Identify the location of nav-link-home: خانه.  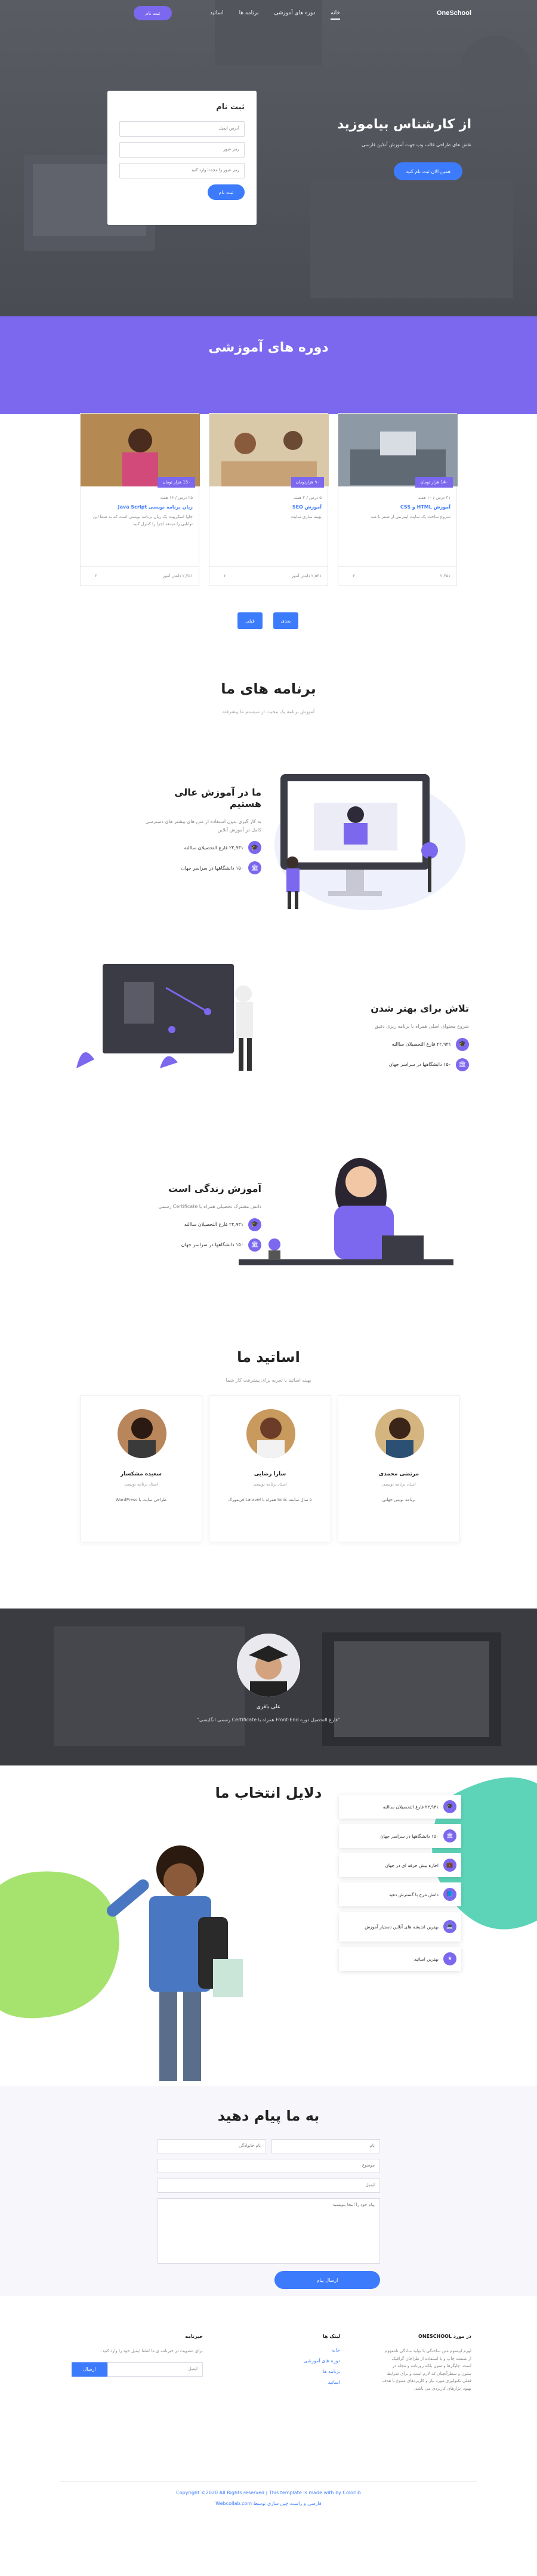
(336, 15).